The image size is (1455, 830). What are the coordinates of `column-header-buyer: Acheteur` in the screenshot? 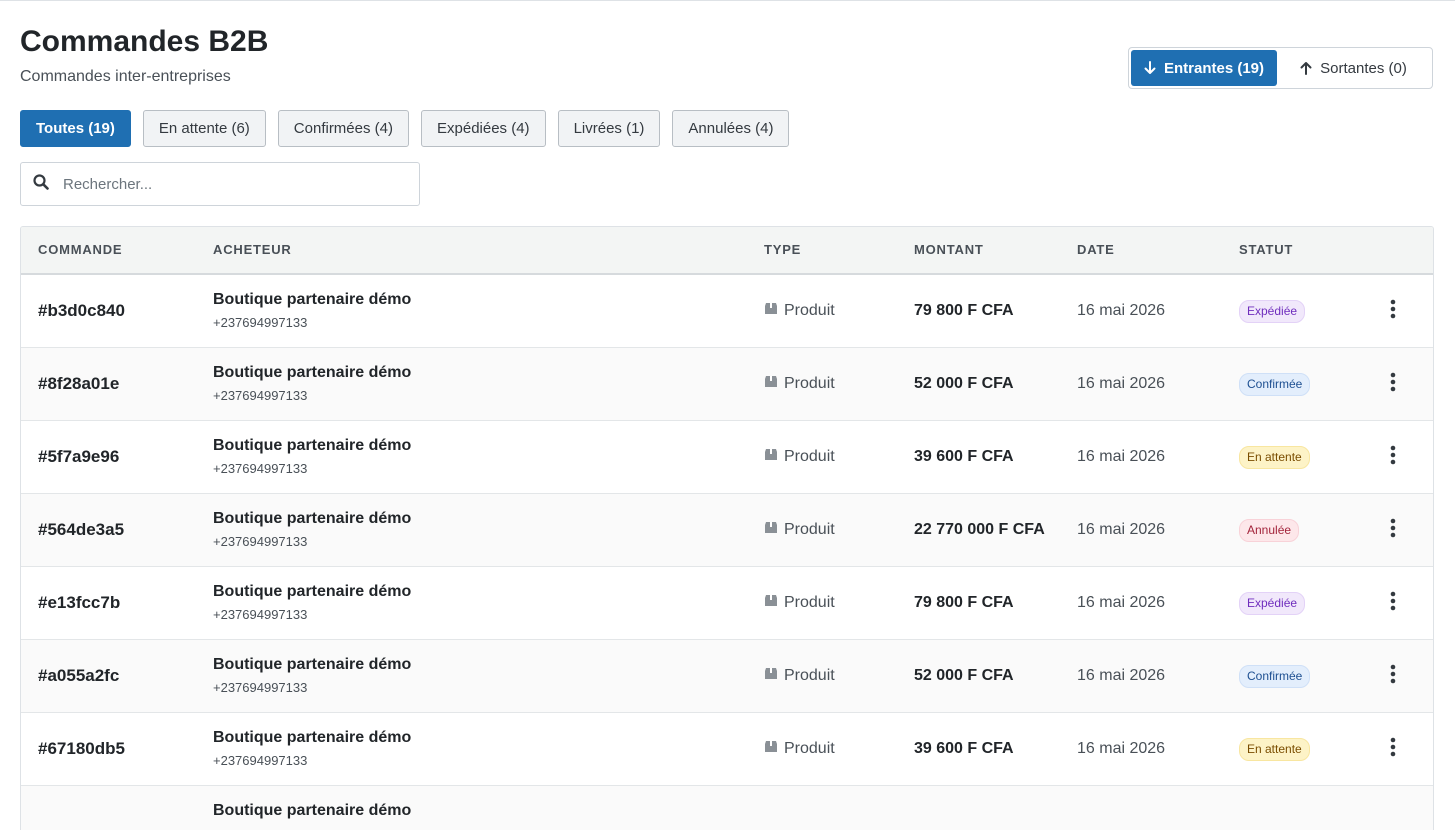 It's located at (252, 249).